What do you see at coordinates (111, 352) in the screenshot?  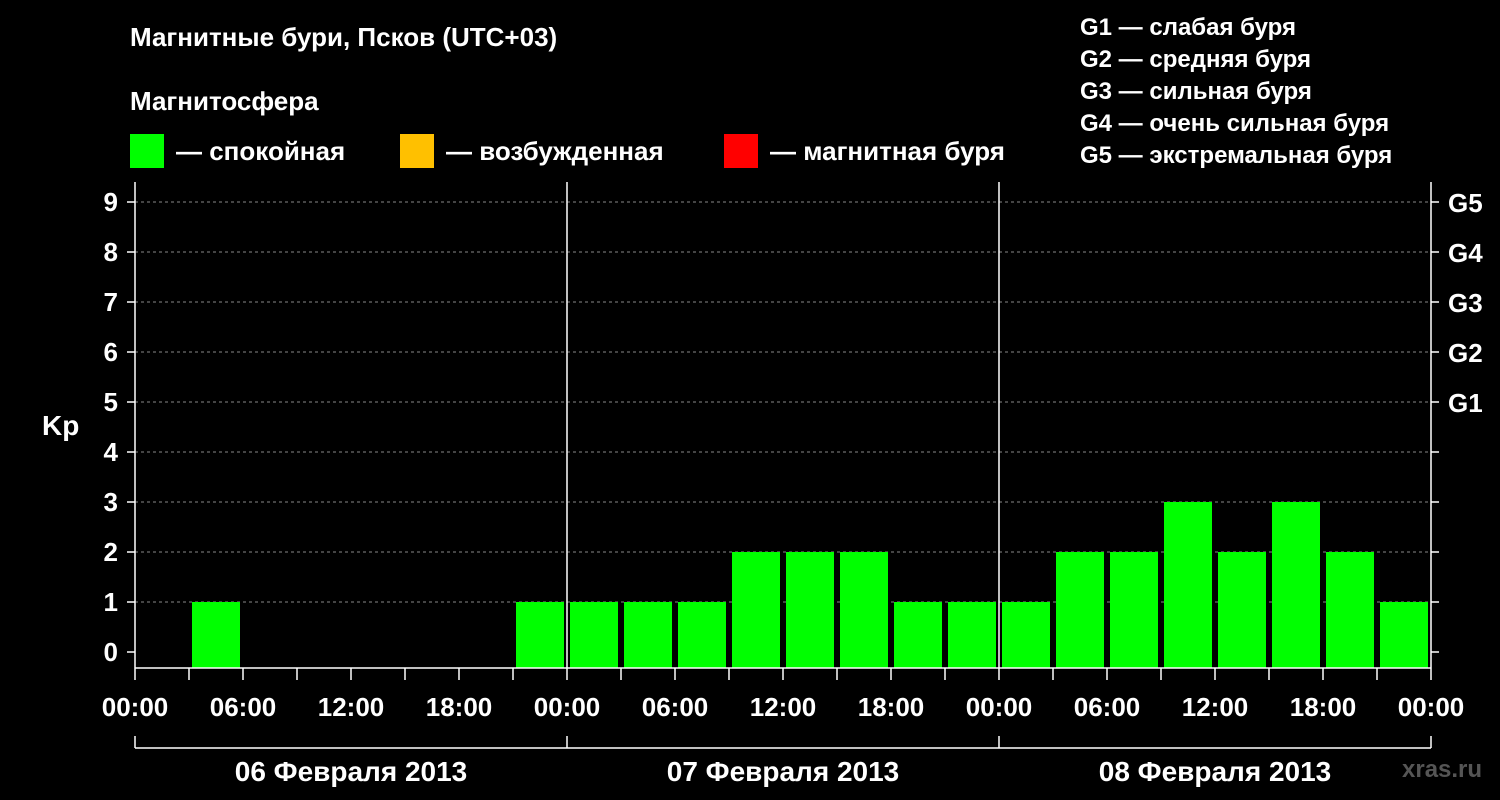 I see `y-tick-label: 6` at bounding box center [111, 352].